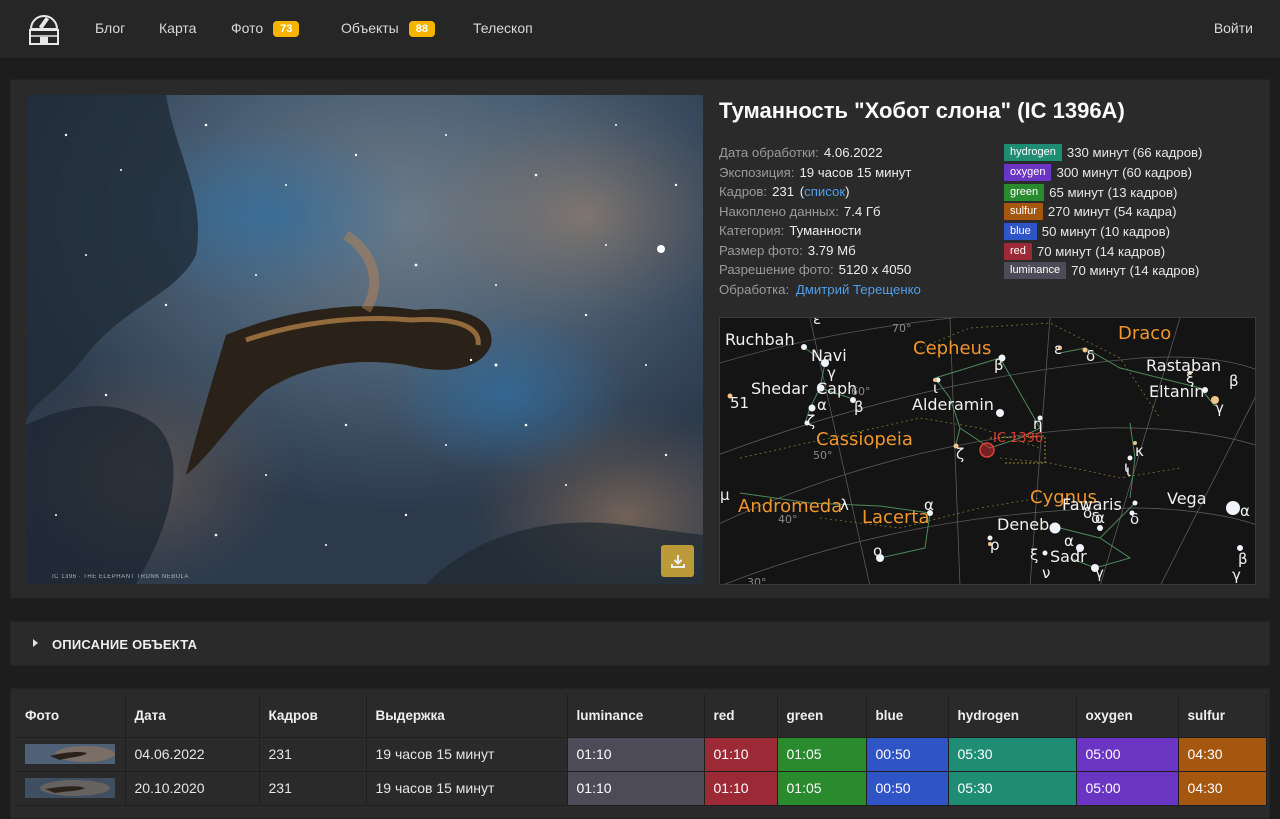 This screenshot has width=1280, height=819. What do you see at coordinates (1020, 232) in the screenshot?
I see `filter-badge: blue` at bounding box center [1020, 232].